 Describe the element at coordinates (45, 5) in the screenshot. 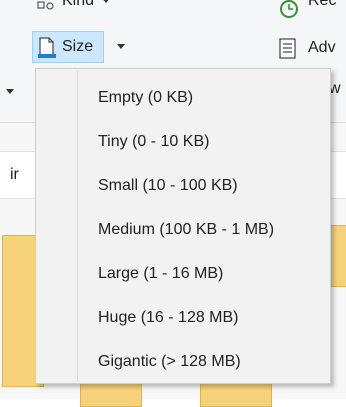

I see `kind-icon` at that location.